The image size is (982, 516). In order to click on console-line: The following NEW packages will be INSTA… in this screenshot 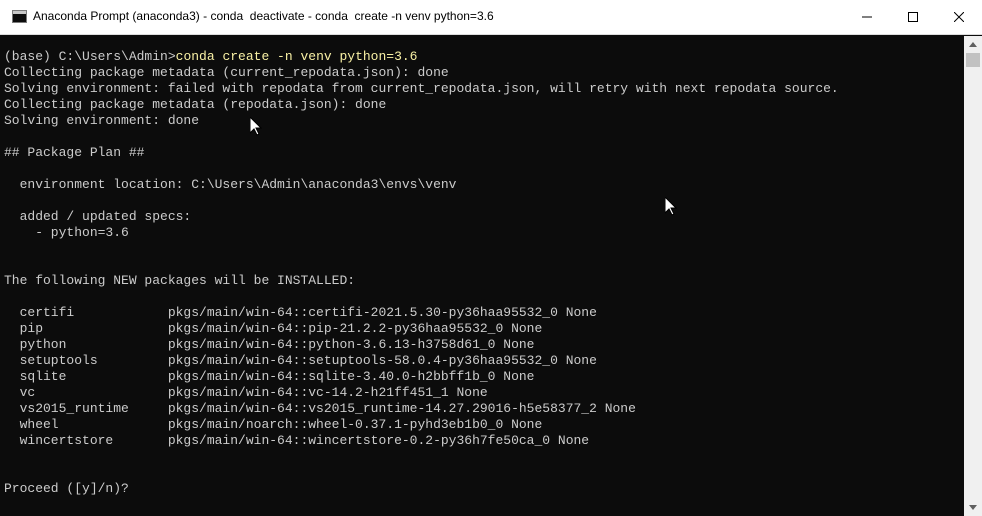, I will do `click(180, 280)`.